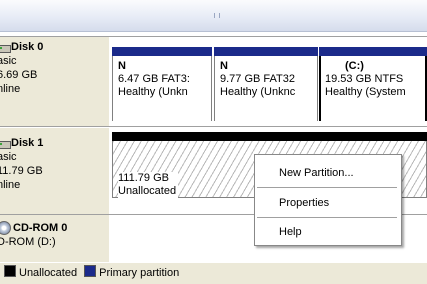  I want to click on window-header, so click(213, 16).